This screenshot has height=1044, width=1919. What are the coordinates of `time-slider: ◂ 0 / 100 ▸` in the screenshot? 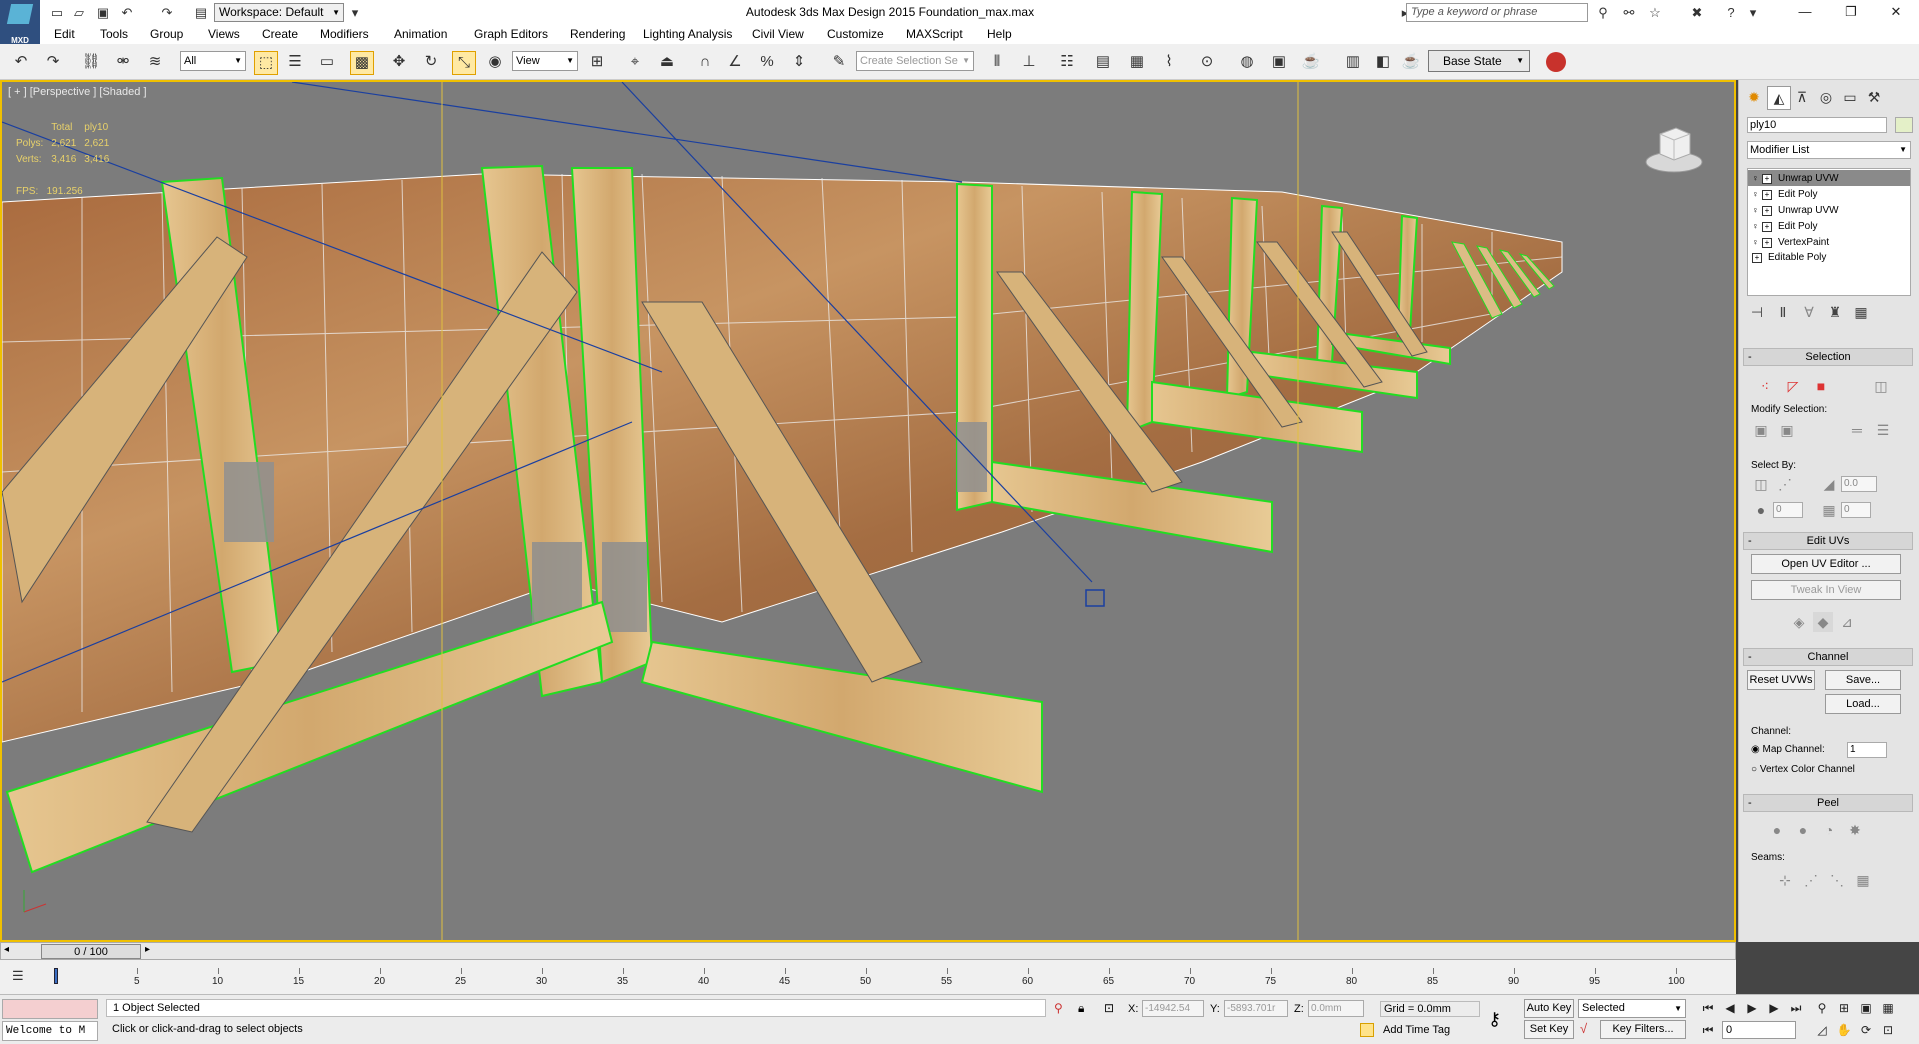 It's located at (868, 951).